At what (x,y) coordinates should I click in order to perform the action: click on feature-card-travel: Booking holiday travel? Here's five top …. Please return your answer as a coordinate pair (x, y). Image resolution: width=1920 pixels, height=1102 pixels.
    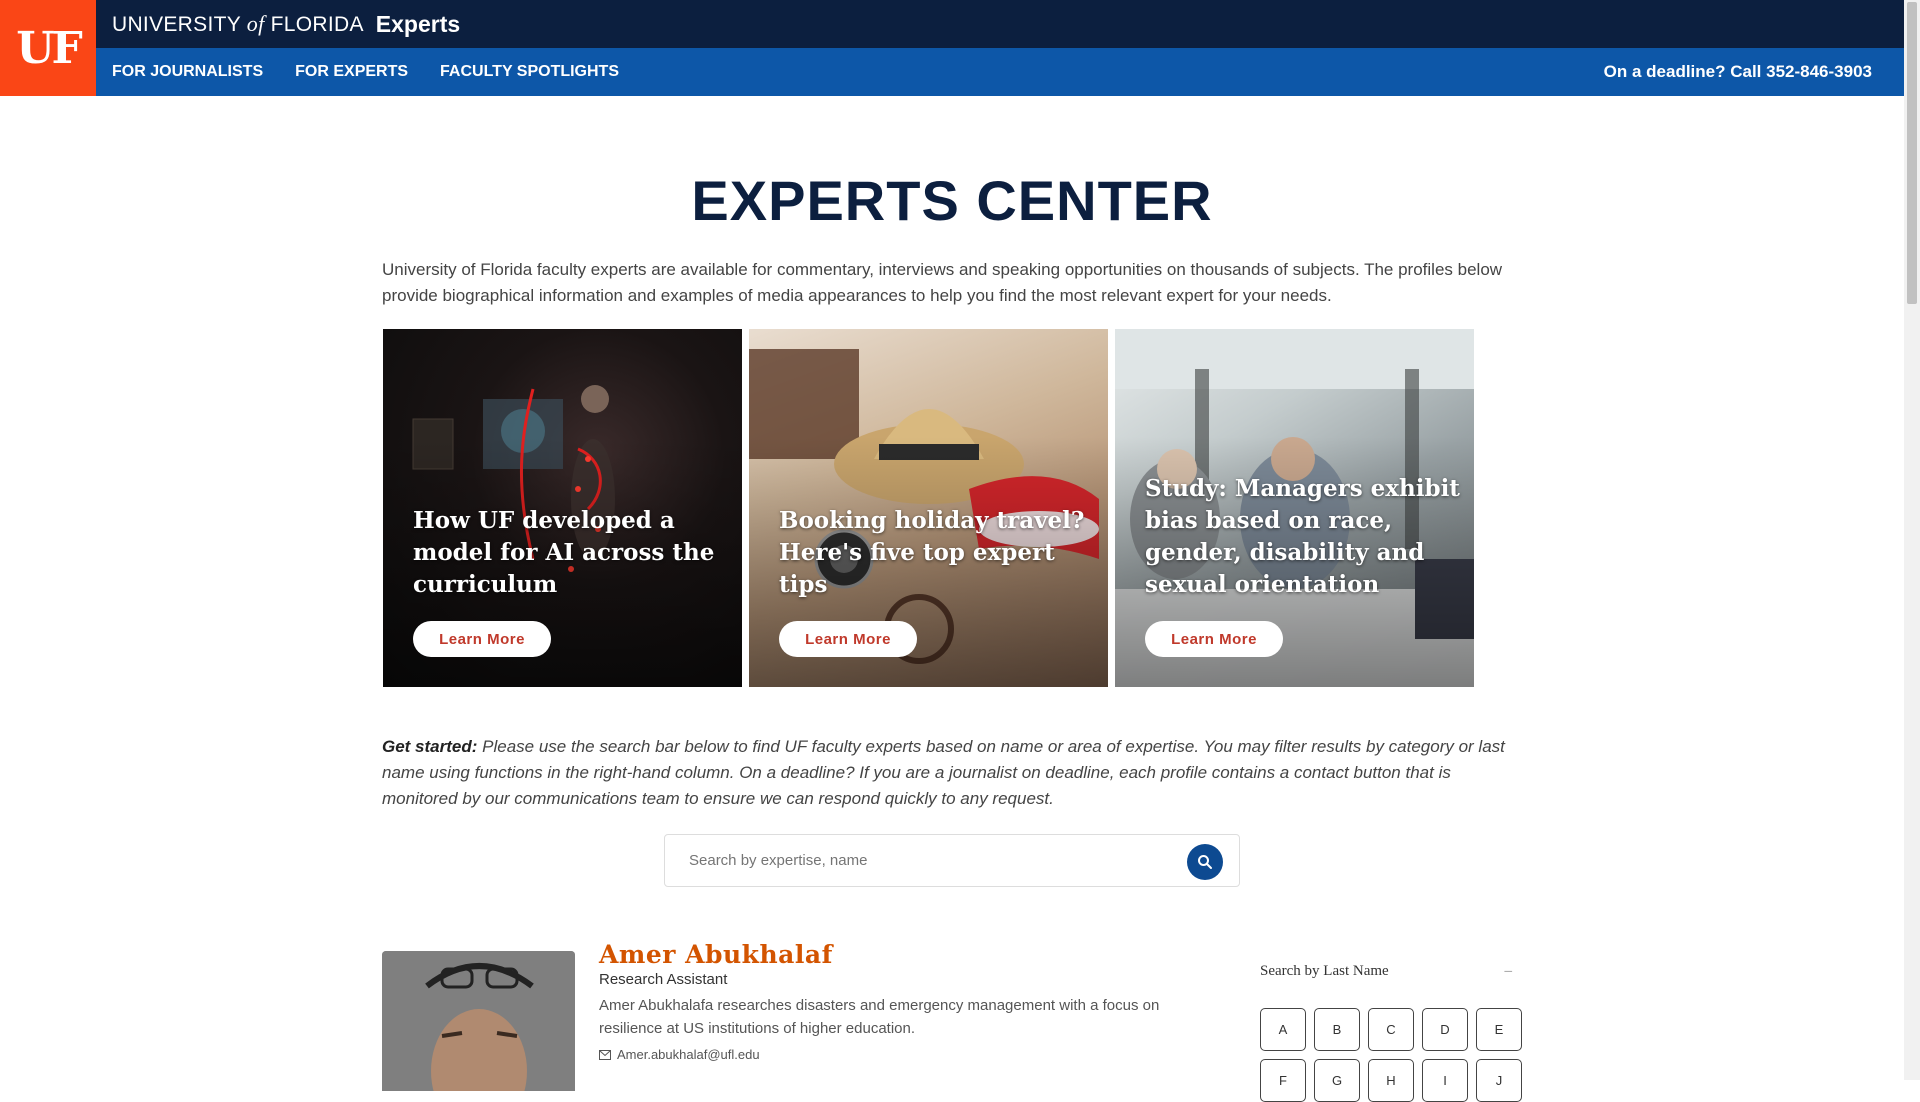
    Looking at the image, I should click on (928, 508).